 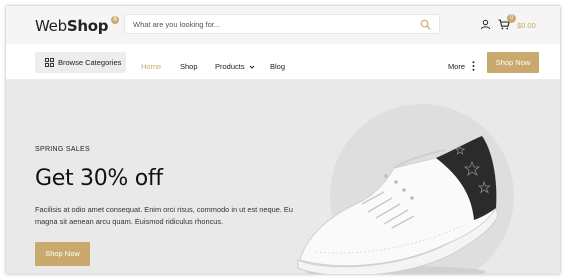 I want to click on logo-badge: 8, so click(x=115, y=20).